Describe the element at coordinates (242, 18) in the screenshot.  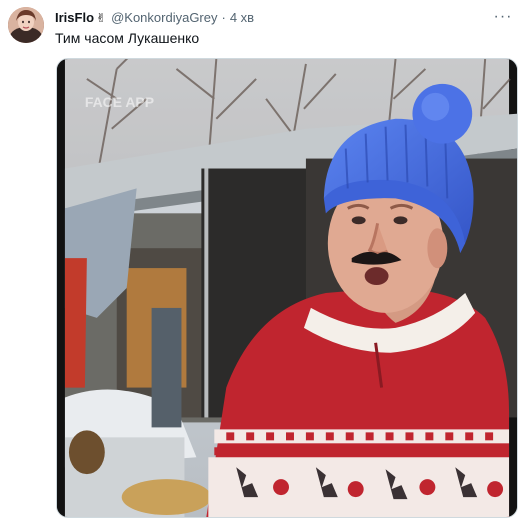
I see `timestamp: 4 хв` at that location.